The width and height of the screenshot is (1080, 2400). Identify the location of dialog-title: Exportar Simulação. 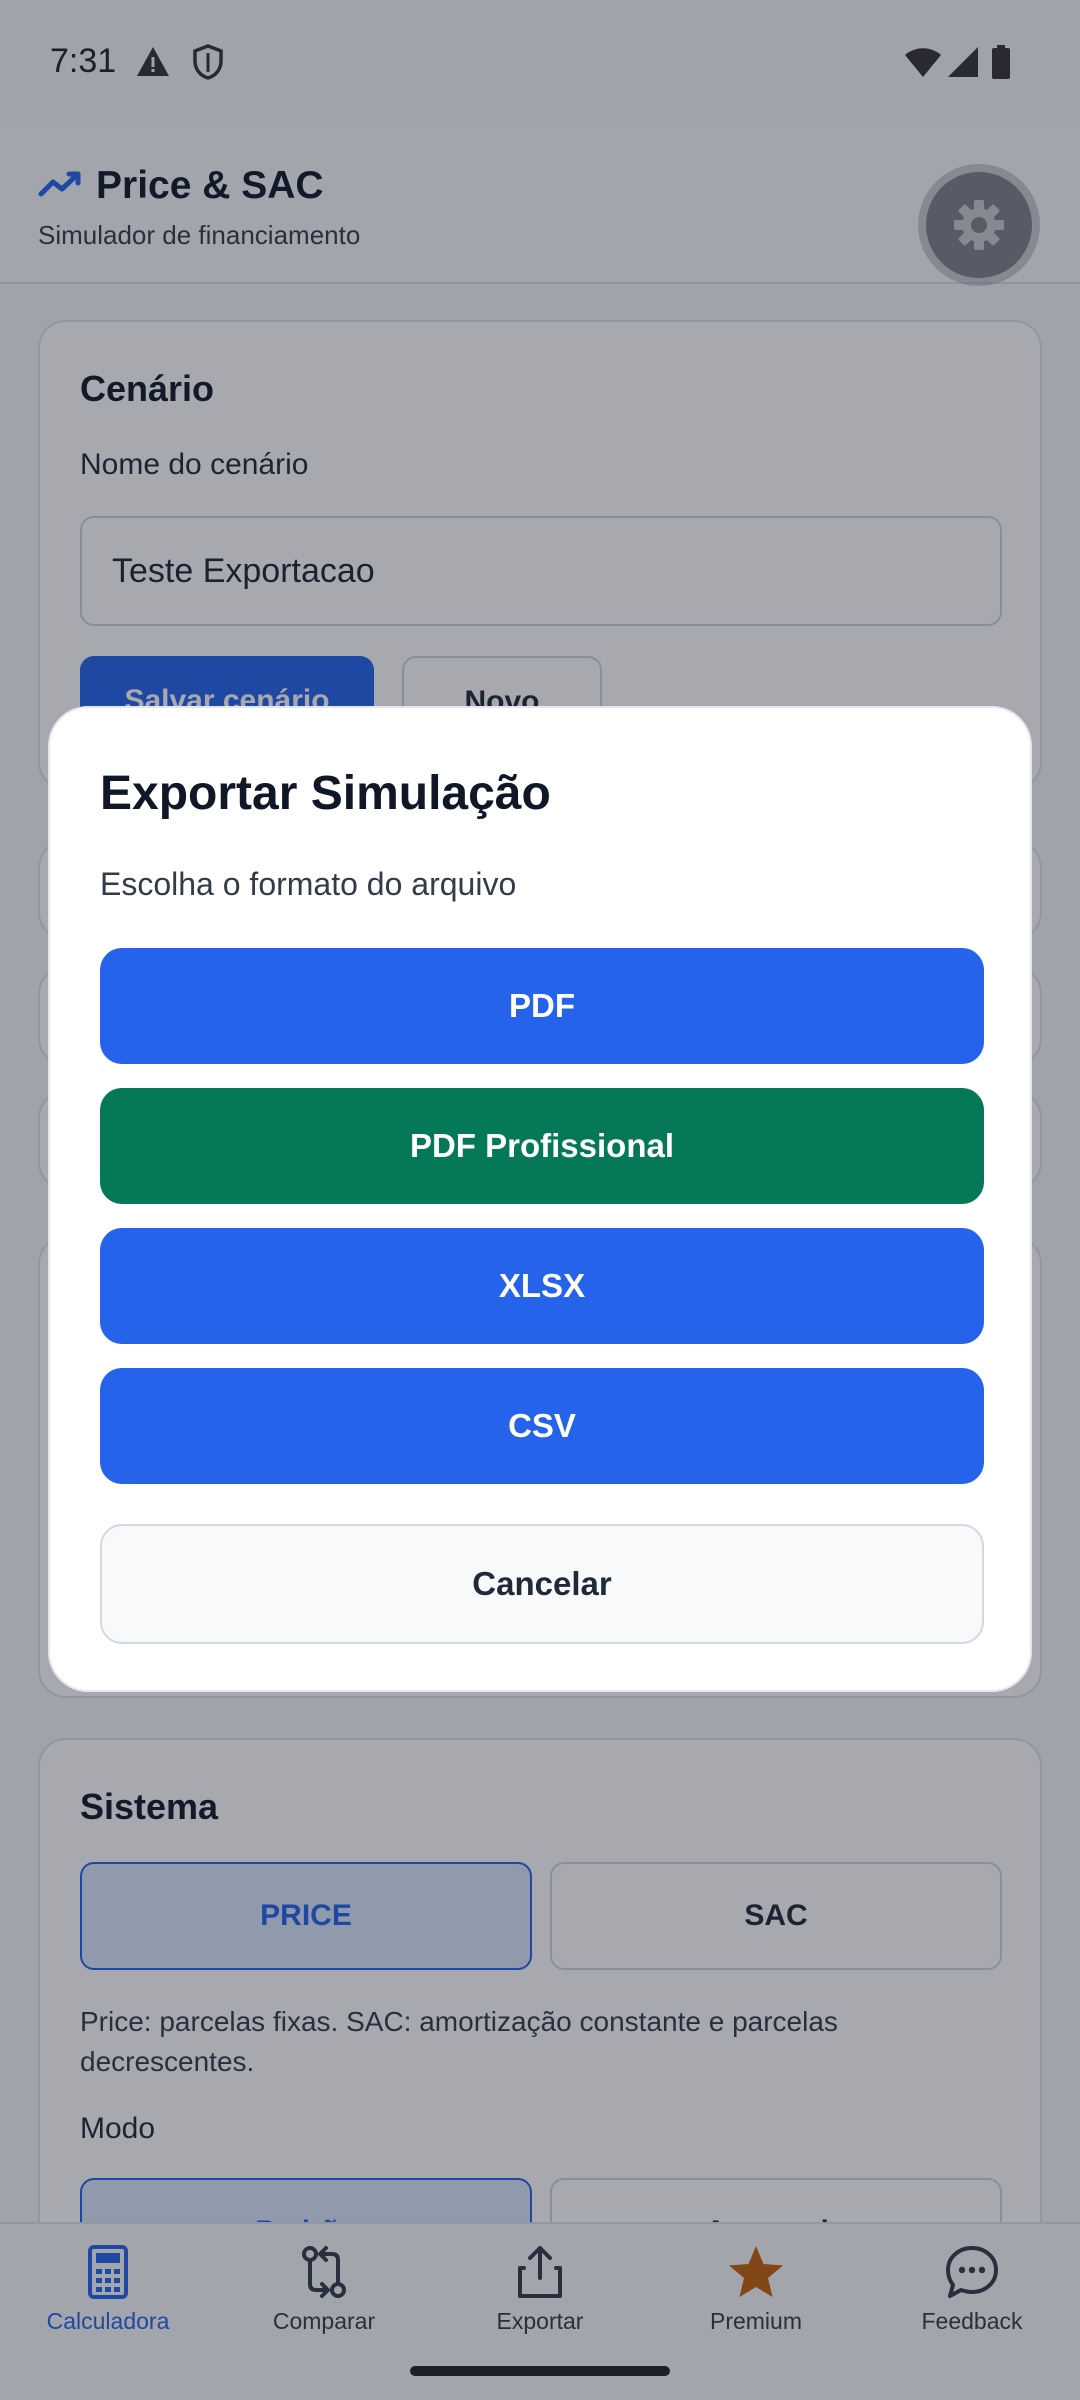
(325, 793).